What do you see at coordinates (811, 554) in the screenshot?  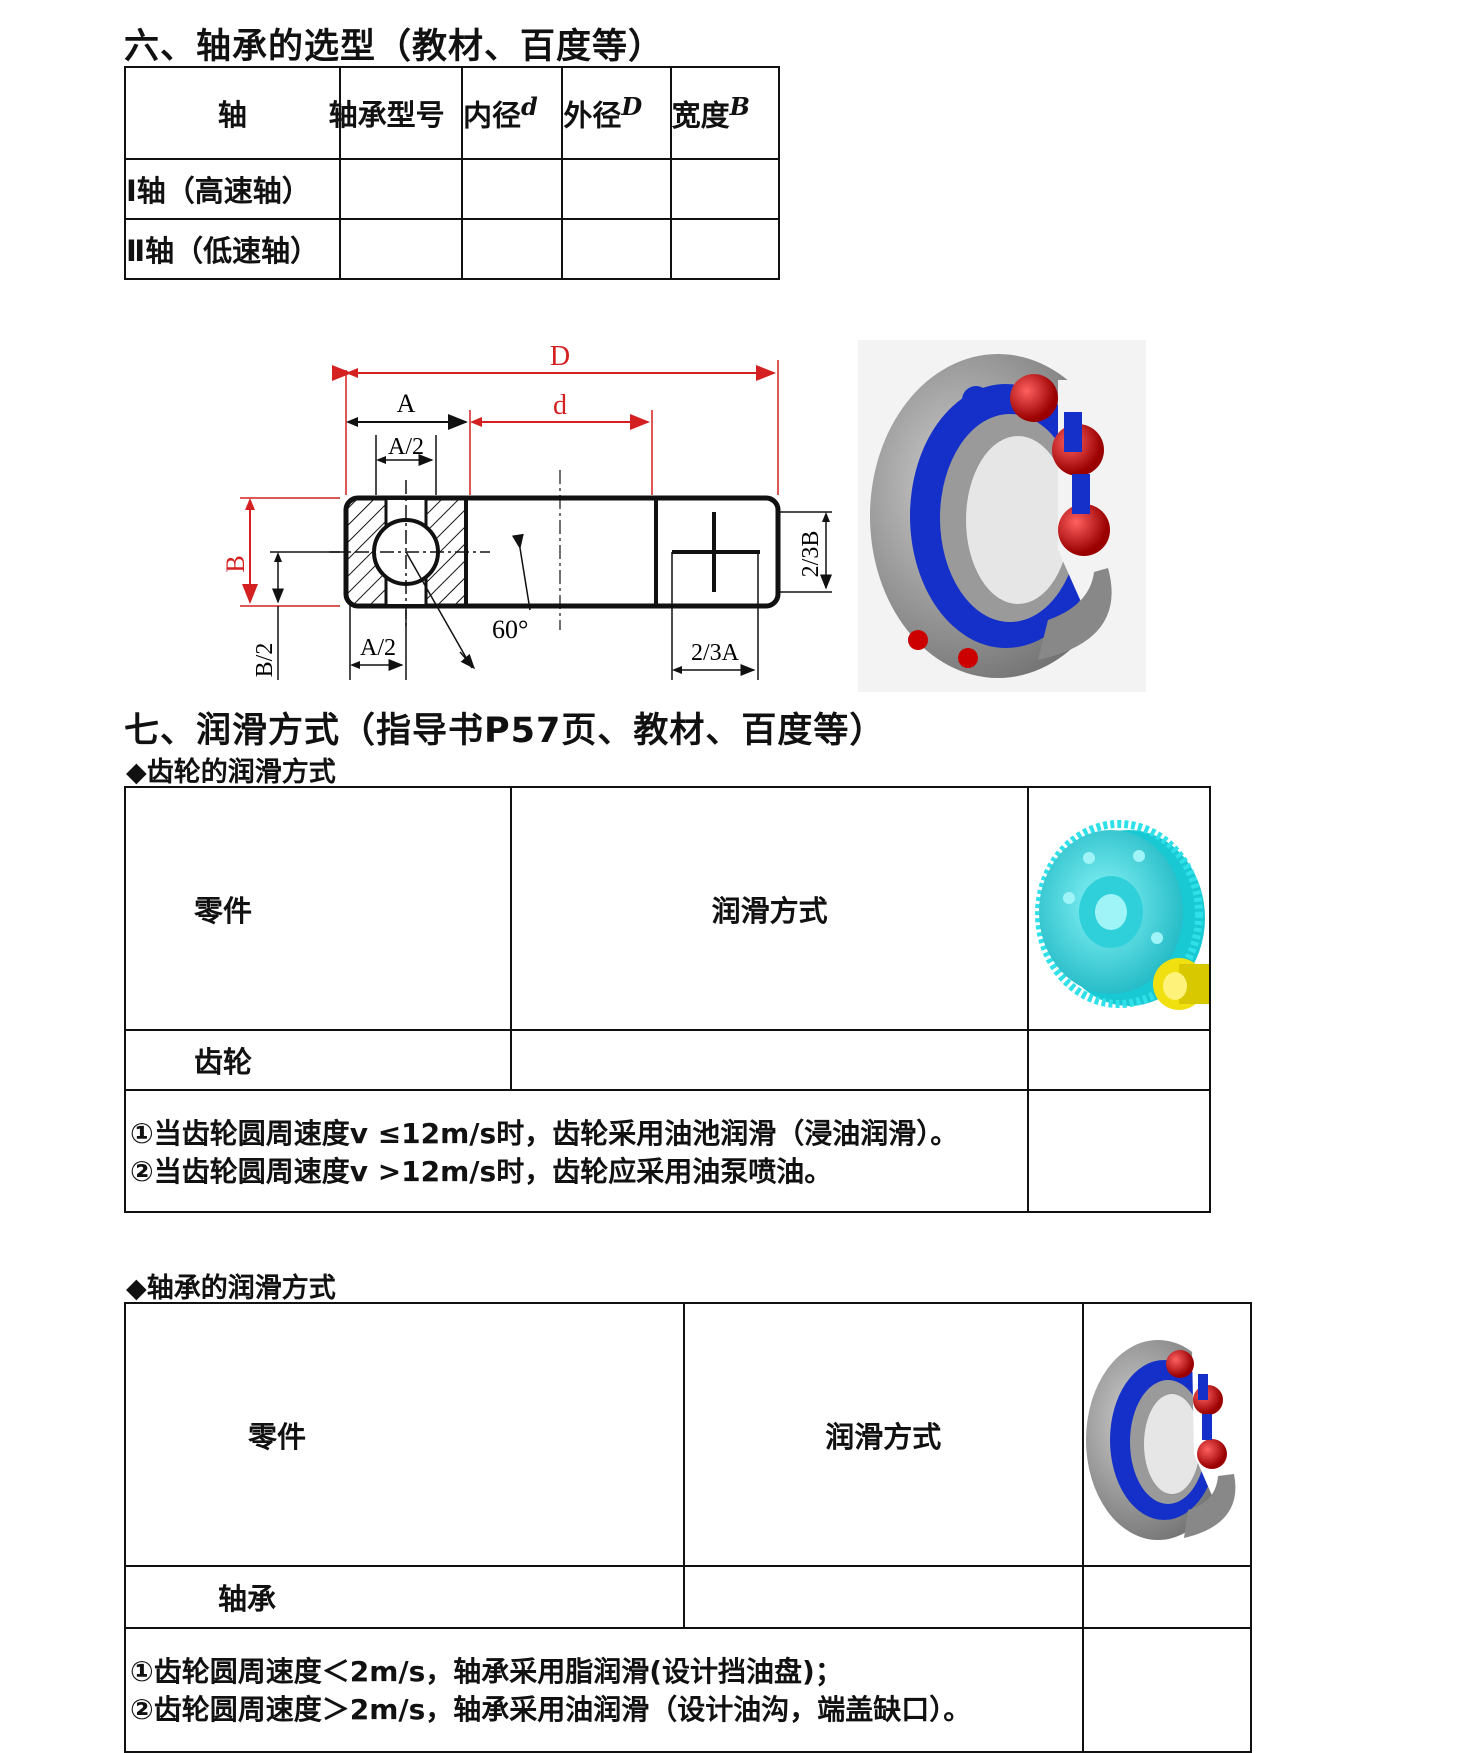 I see `label-two-thirds-B: 2/3B` at bounding box center [811, 554].